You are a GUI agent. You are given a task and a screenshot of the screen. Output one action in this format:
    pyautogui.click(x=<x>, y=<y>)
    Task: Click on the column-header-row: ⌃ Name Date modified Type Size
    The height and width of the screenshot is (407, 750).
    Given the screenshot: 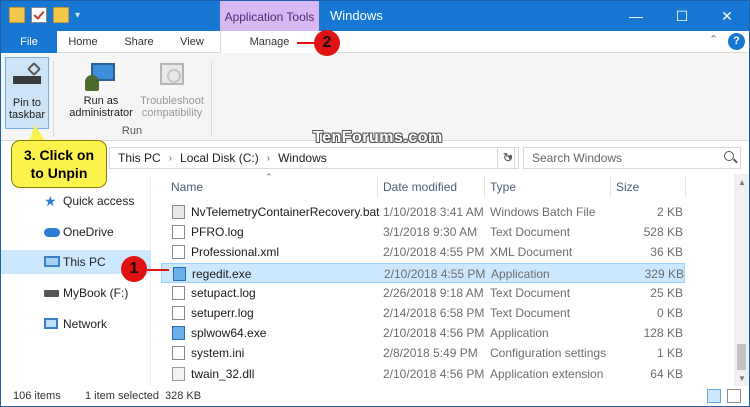 What is the action you would take?
    pyautogui.click(x=448, y=185)
    